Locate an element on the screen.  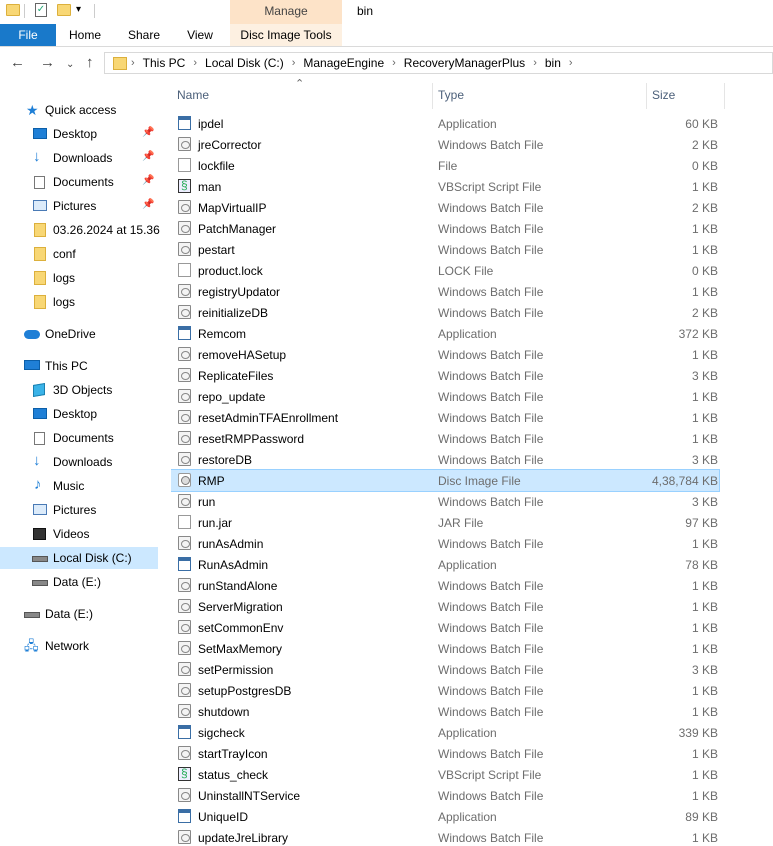
file-row: SetMaxMemory Windows Batch File 1 KB is located at coordinates (445, 648).